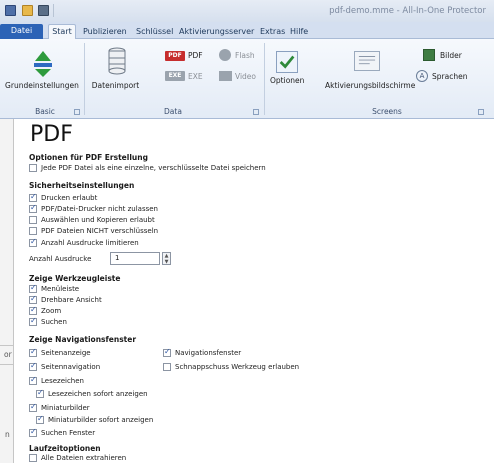  Describe the element at coordinates (451, 55) in the screenshot. I see `bilder-label: Bilder` at that location.